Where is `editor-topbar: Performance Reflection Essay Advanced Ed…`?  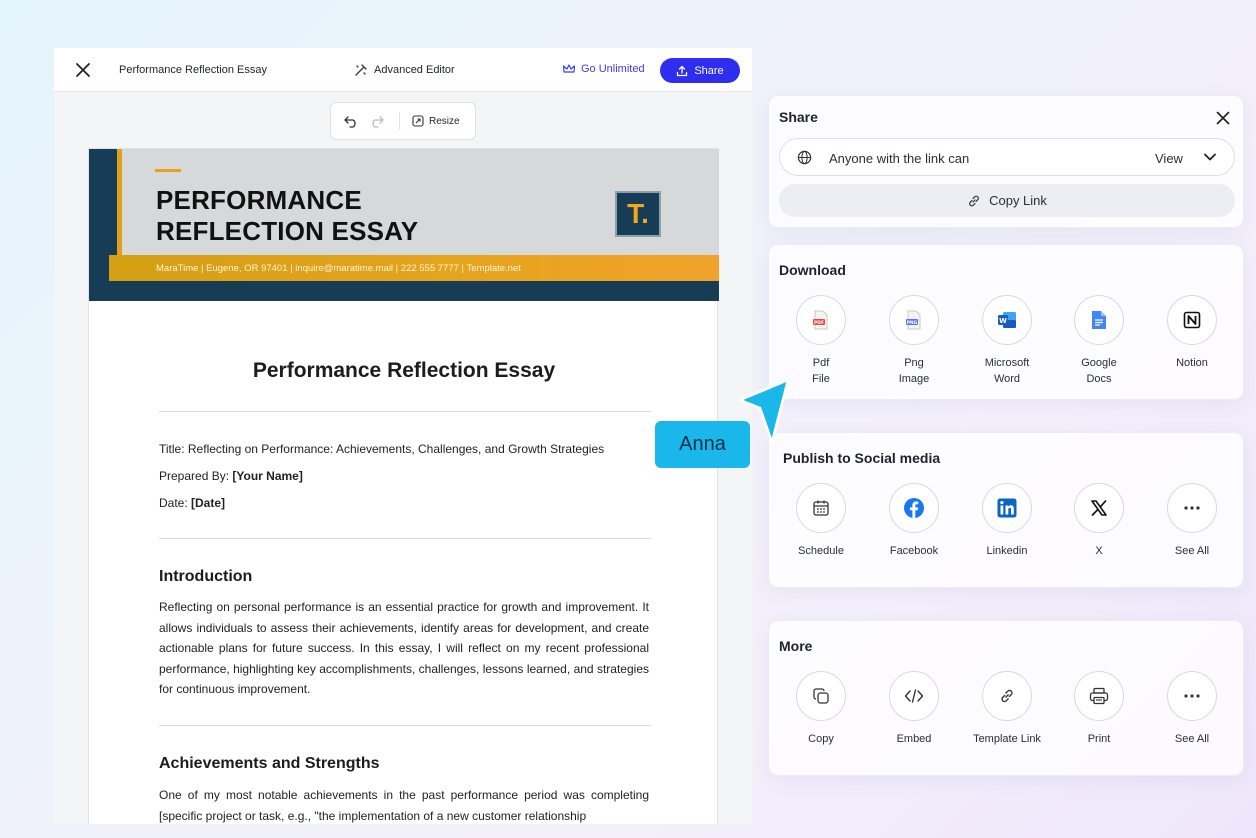 editor-topbar: Performance Reflection Essay Advanced Ed… is located at coordinates (403, 70).